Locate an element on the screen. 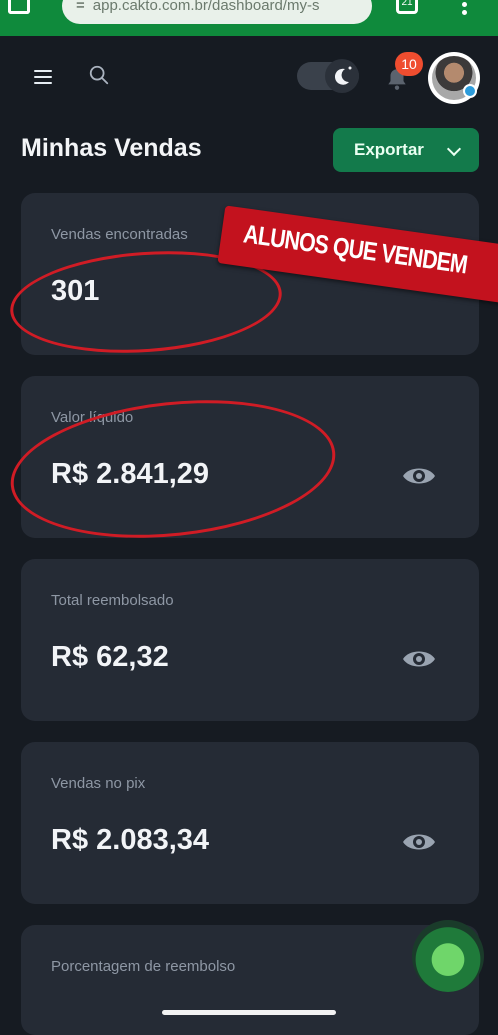  app-header: 10 is located at coordinates (249, 79).